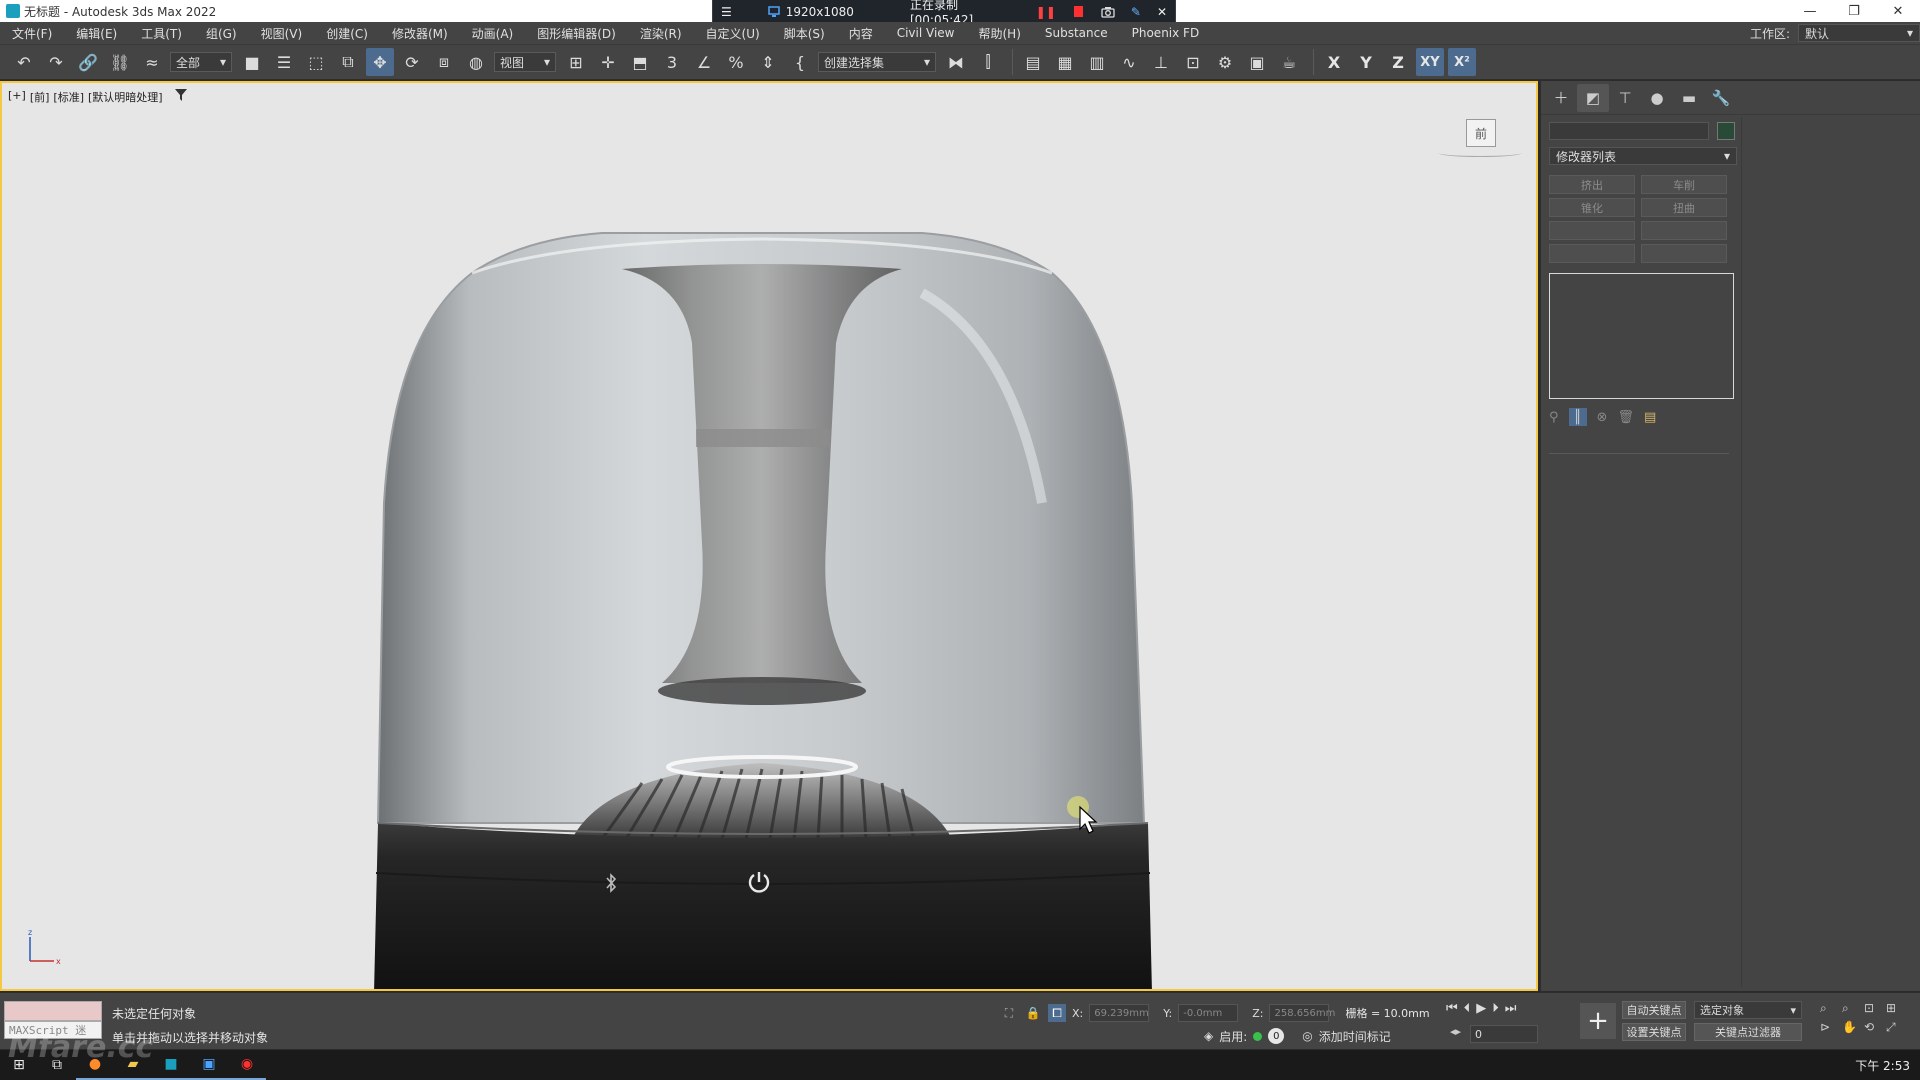 The width and height of the screenshot is (1920, 1080). What do you see at coordinates (1129, 62) in the screenshot?
I see `curve-editor-icon: ∿` at bounding box center [1129, 62].